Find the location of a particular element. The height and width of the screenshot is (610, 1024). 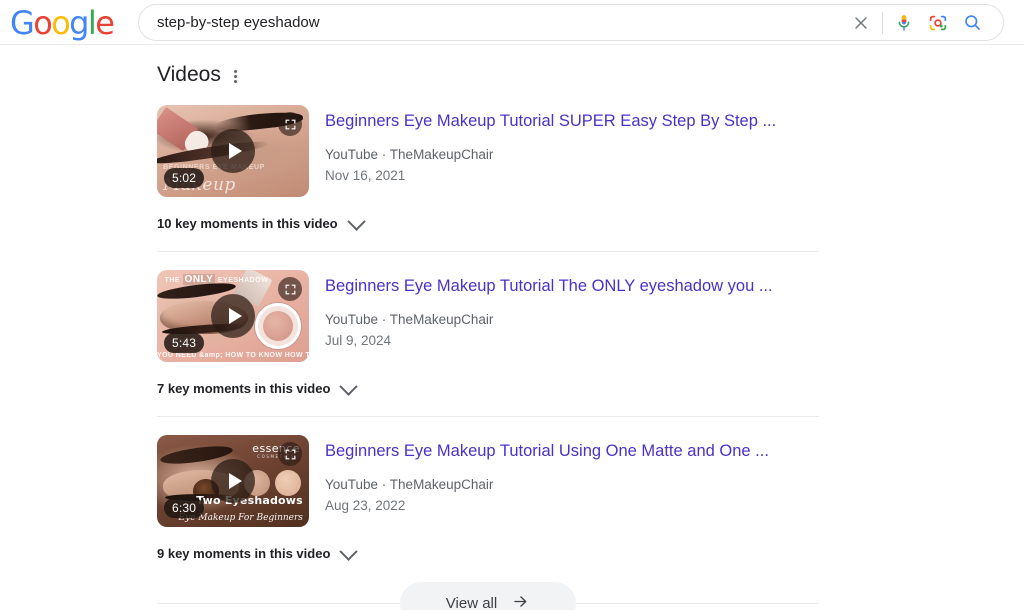

search-header: Google is located at coordinates (512, 22).